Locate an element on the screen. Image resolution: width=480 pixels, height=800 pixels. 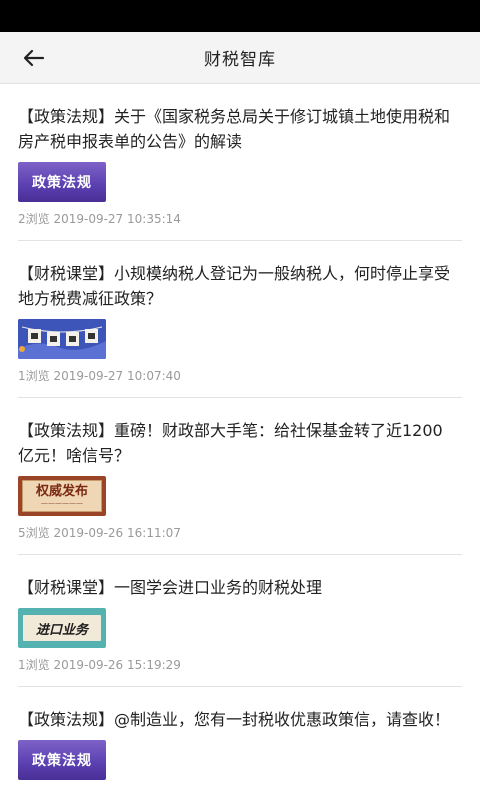
app-header: 财税智库 is located at coordinates (240, 58).